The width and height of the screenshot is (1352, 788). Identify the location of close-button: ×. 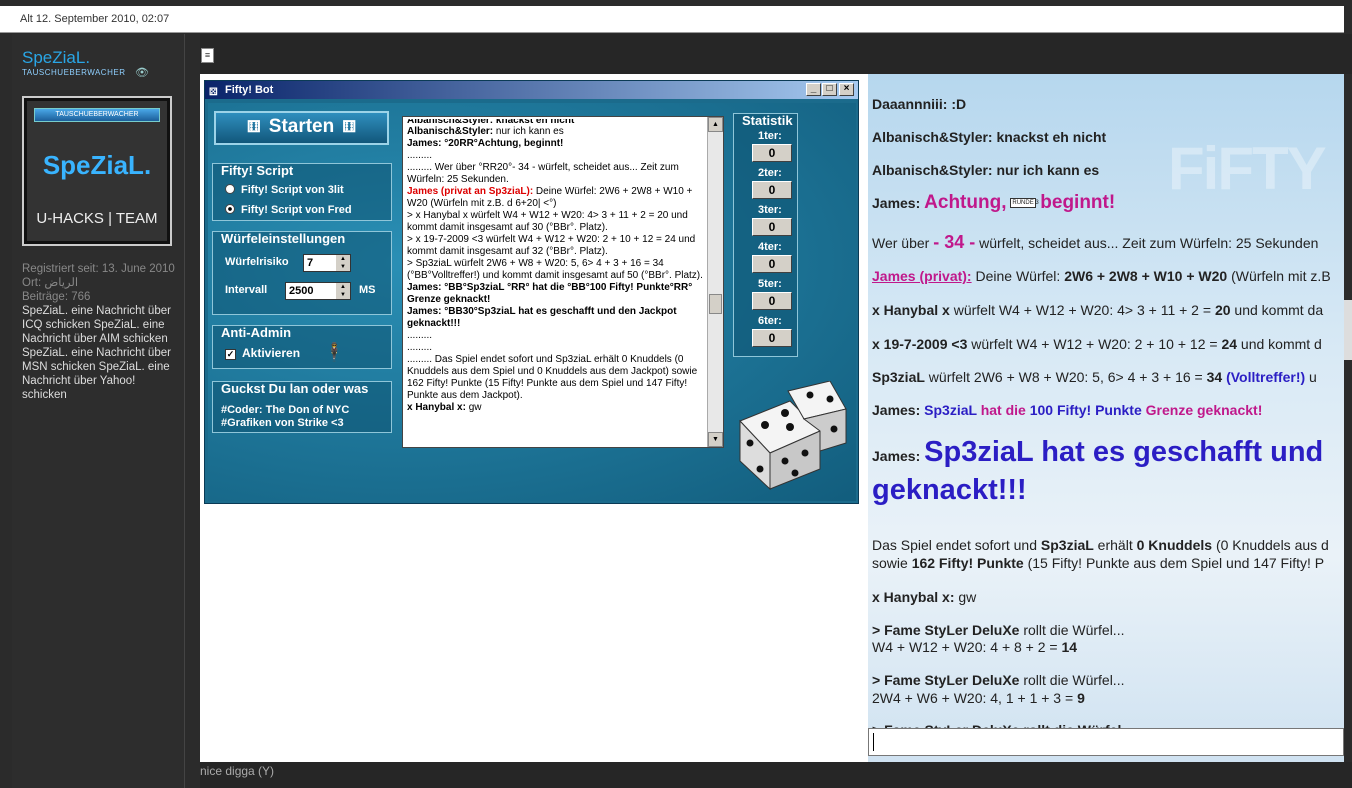
(846, 89).